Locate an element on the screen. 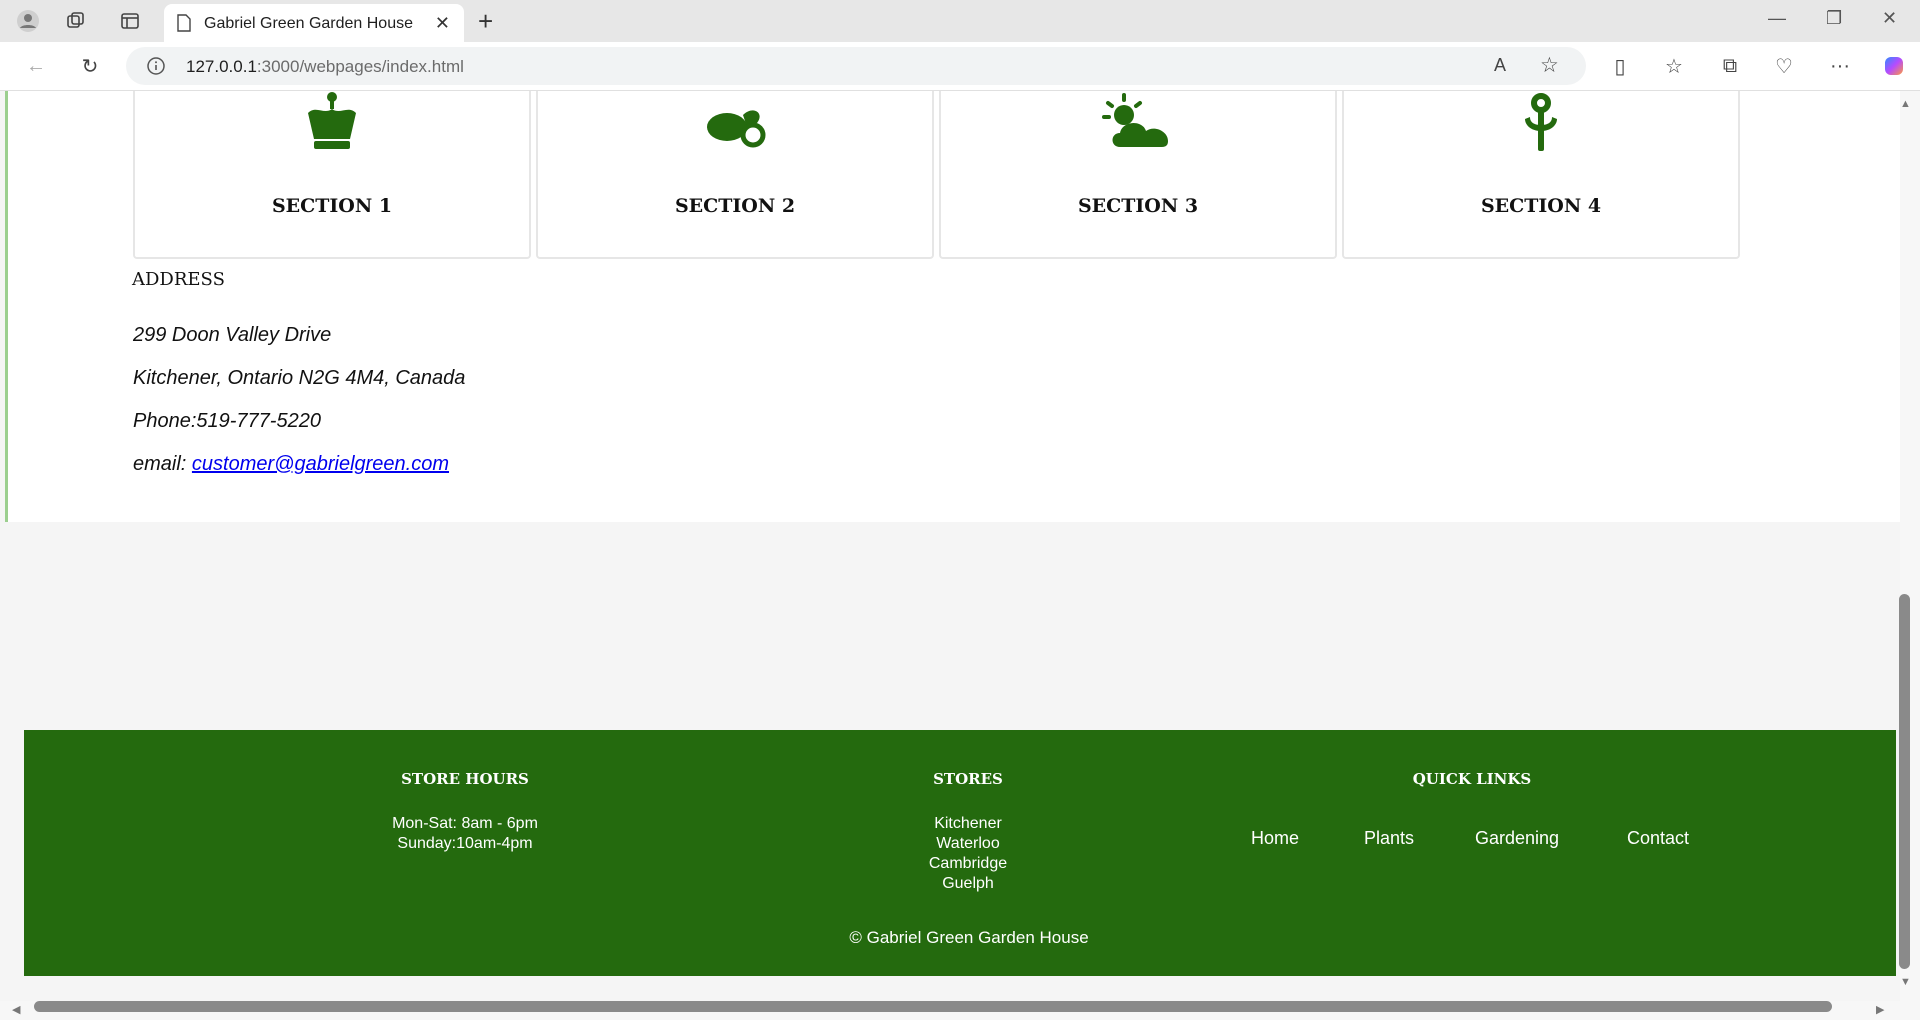 This screenshot has height=1020, width=1920. workspaces-icon is located at coordinates (76, 21).